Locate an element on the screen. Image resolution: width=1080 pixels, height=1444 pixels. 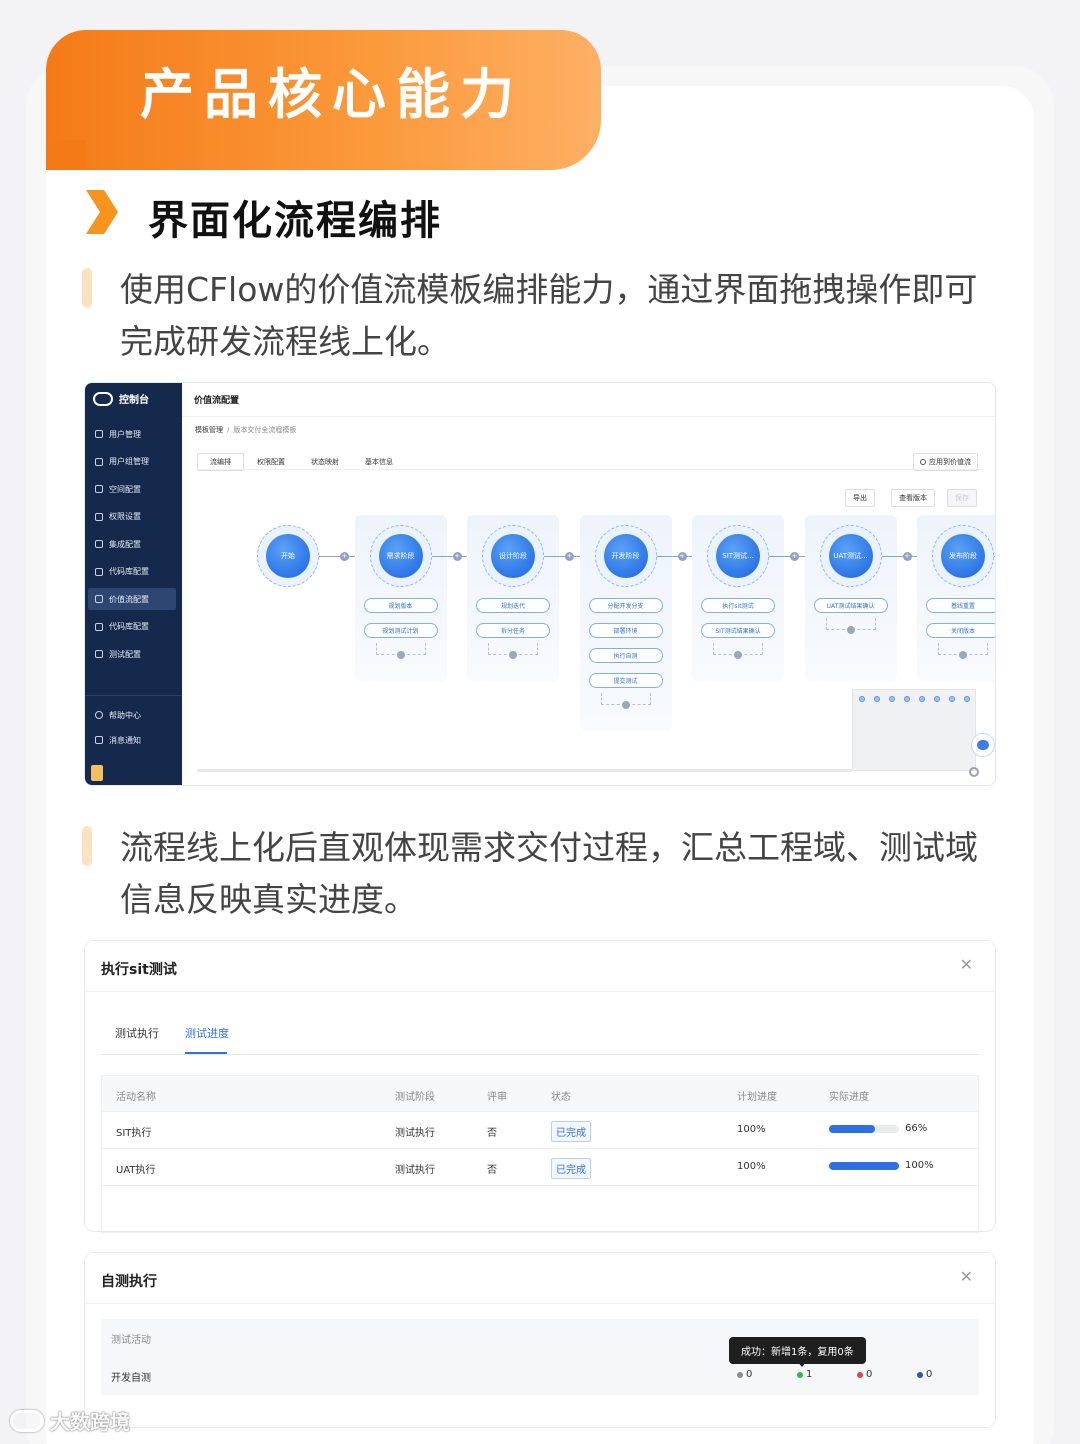
sidebar-item-label: 价值流配置 is located at coordinates (129, 599).